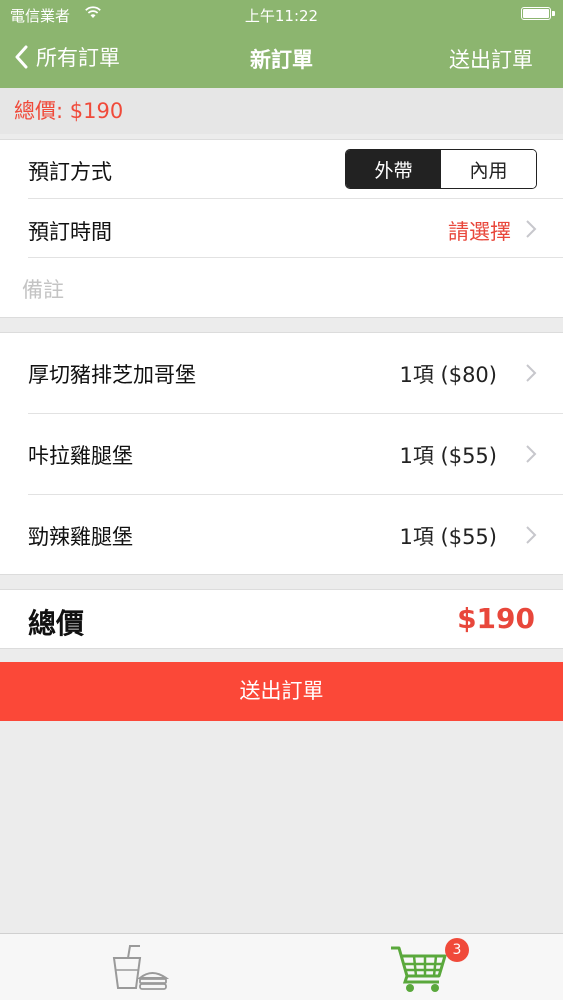 The height and width of the screenshot is (1000, 563). Describe the element at coordinates (281, 111) in the screenshot. I see `total-banner: 總價: $190` at that location.